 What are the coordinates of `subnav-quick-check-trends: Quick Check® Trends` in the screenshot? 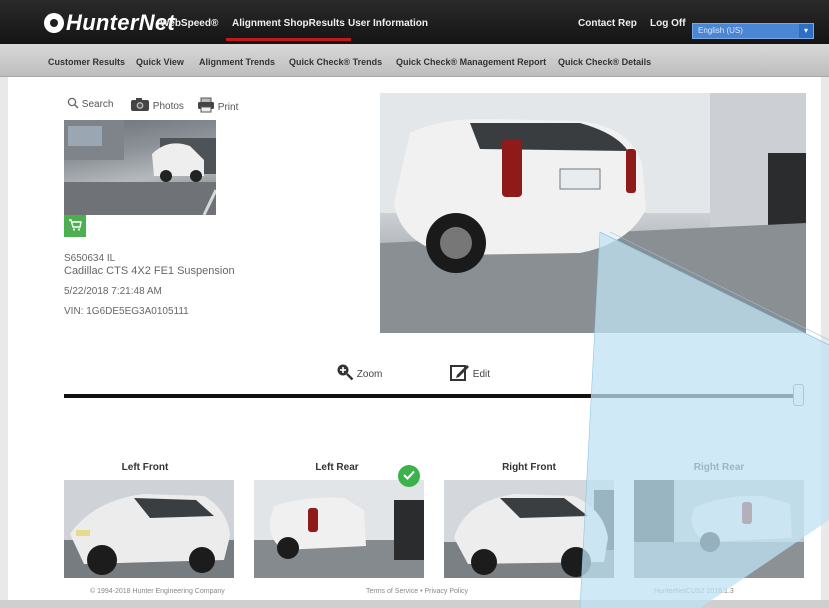 It's located at (335, 62).